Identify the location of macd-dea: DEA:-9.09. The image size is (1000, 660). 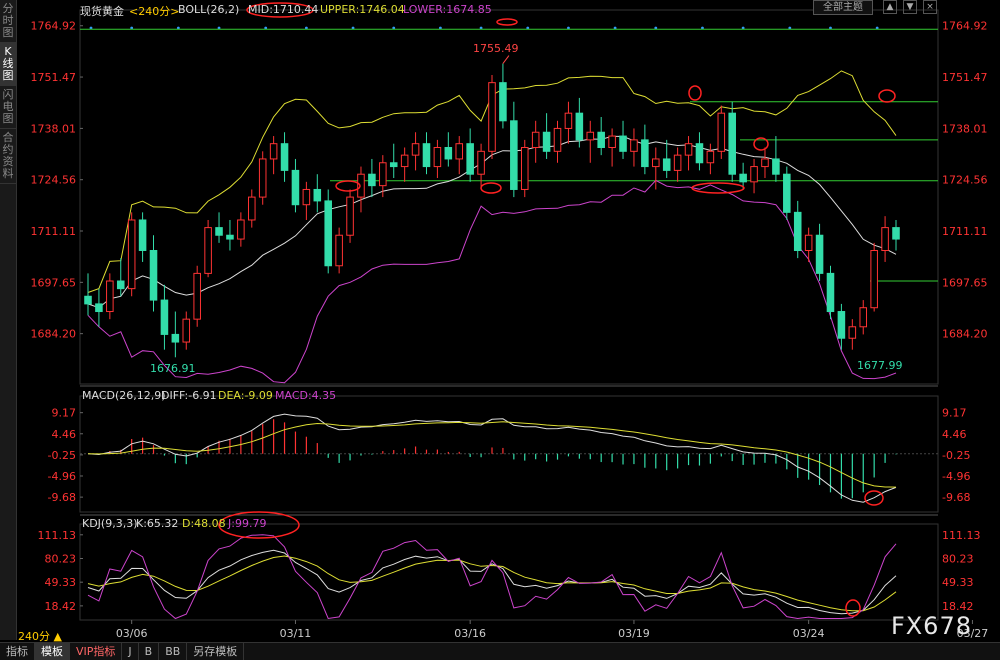
(245, 395).